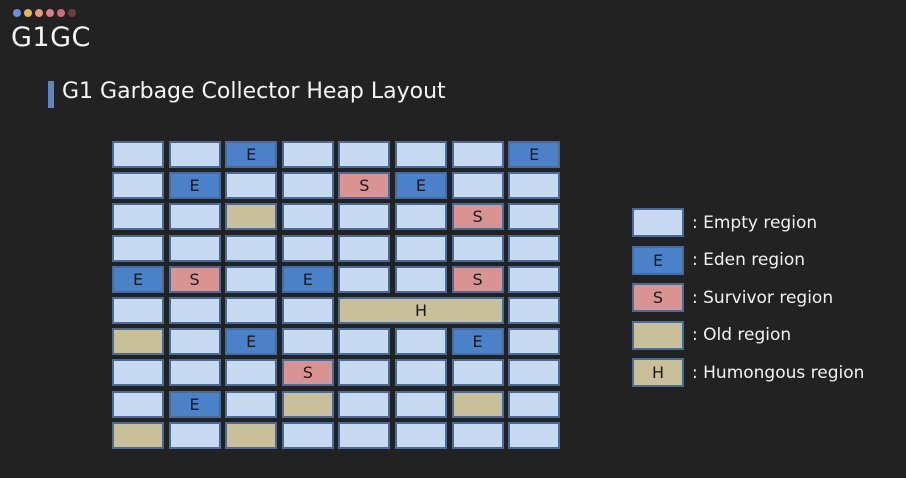  I want to click on legend-swatch-eden: E, so click(658, 260).